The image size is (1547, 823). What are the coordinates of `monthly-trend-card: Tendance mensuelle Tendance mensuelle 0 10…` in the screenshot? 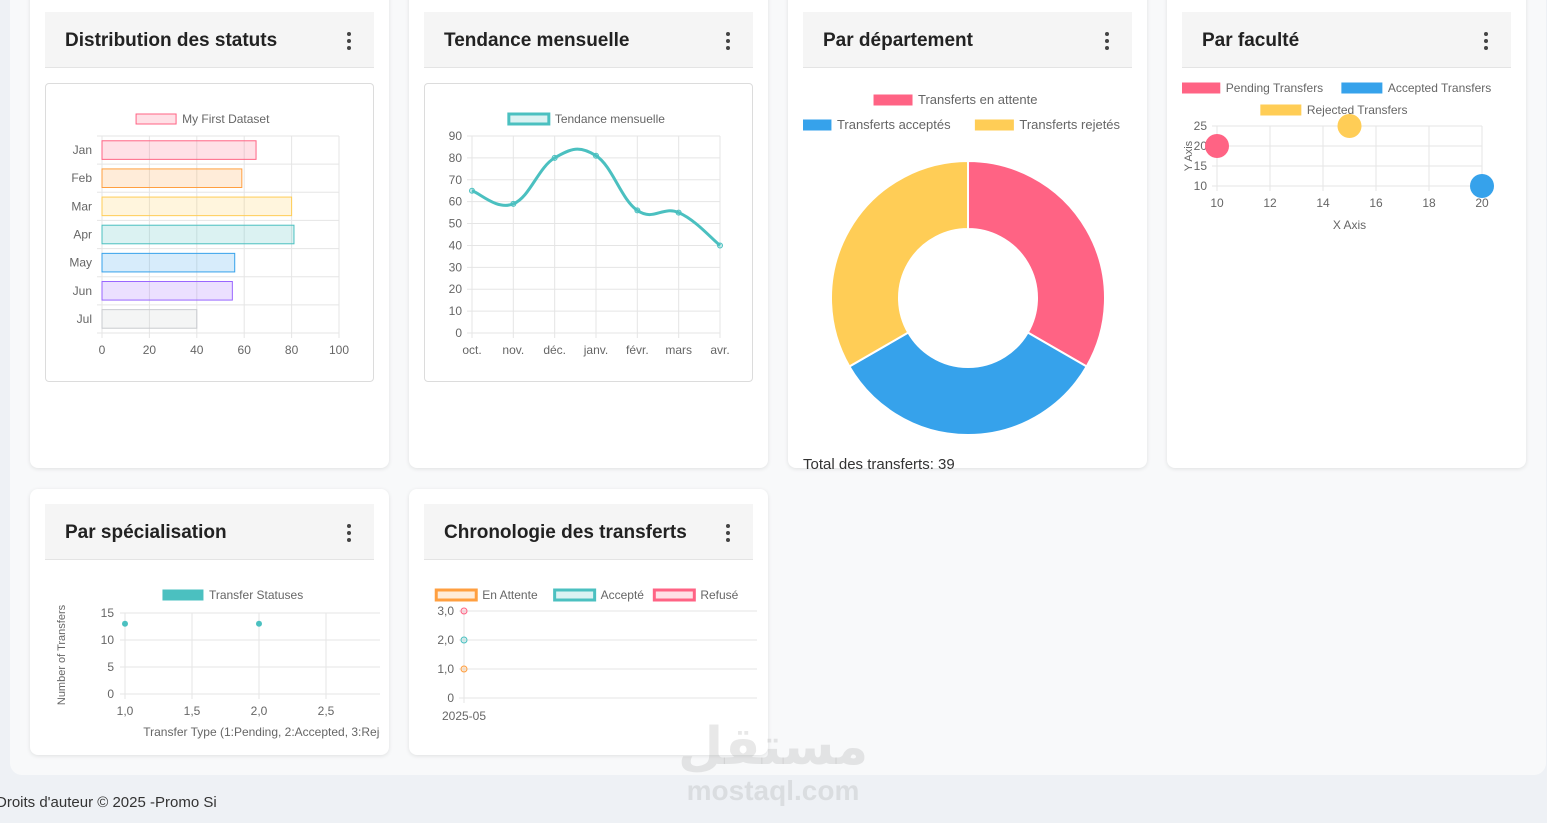 It's located at (588, 234).